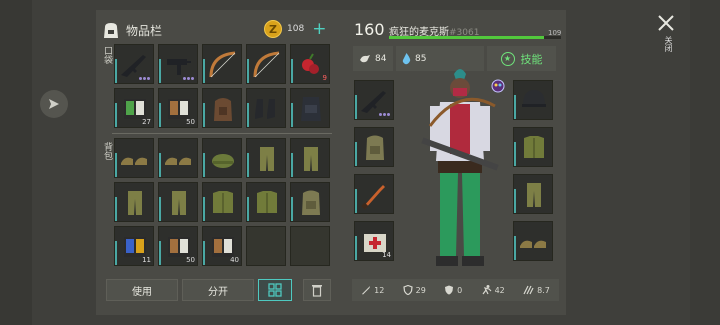 This screenshot has width=720, height=325. What do you see at coordinates (319, 29) in the screenshot?
I see `add-coins-button: +` at bounding box center [319, 29].